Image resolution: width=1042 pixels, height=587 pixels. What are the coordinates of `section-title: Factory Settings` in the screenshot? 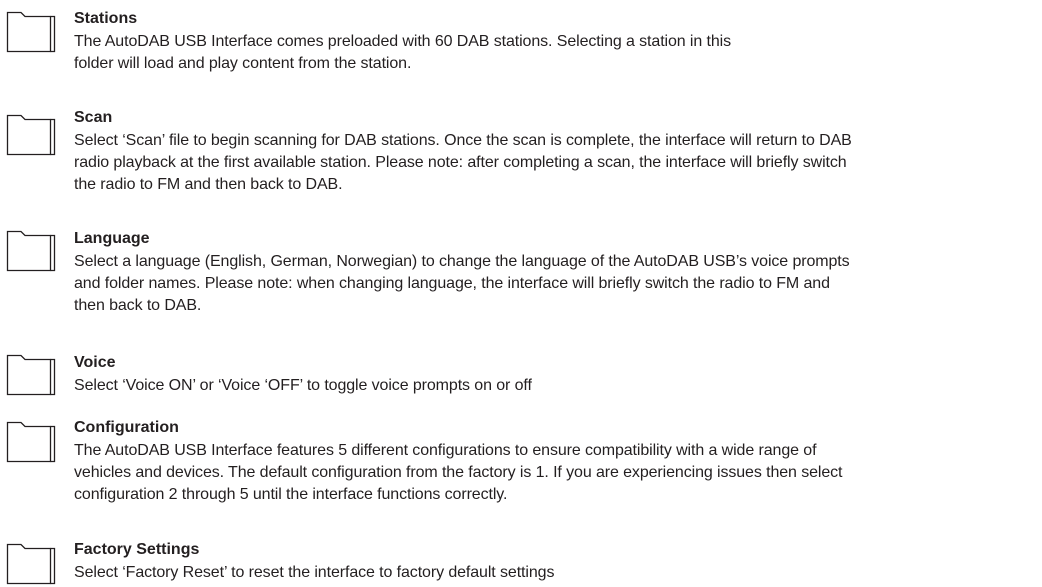 It's located at (137, 549).